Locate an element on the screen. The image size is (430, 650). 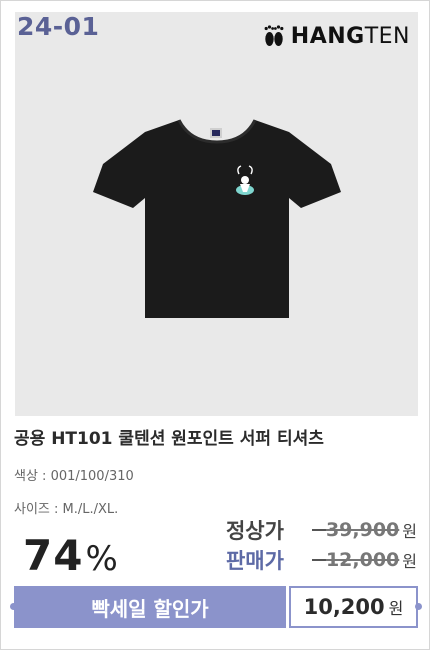
brand-name-part1: HANG is located at coordinates (327, 36).